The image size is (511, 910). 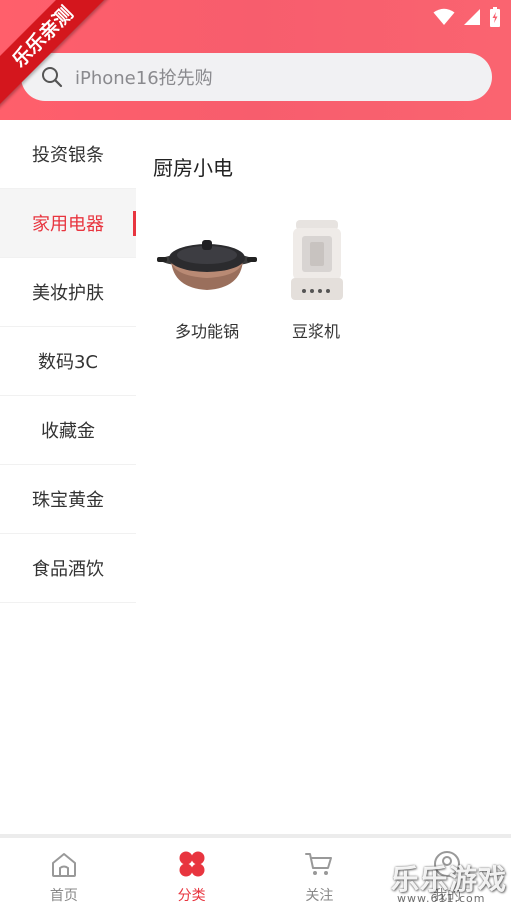 What do you see at coordinates (255, 60) in the screenshot?
I see `header: iPhone16抢先购 乐乐亲测` at bounding box center [255, 60].